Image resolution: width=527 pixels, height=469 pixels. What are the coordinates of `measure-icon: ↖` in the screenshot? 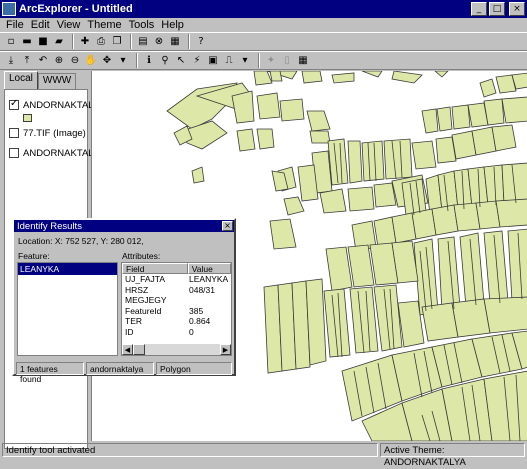 It's located at (181, 61).